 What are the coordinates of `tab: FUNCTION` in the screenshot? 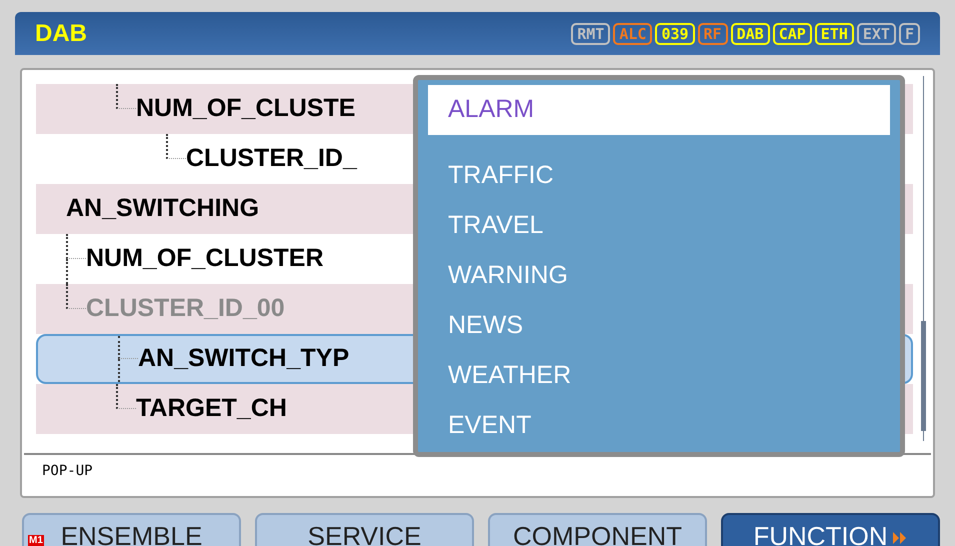 It's located at (830, 529).